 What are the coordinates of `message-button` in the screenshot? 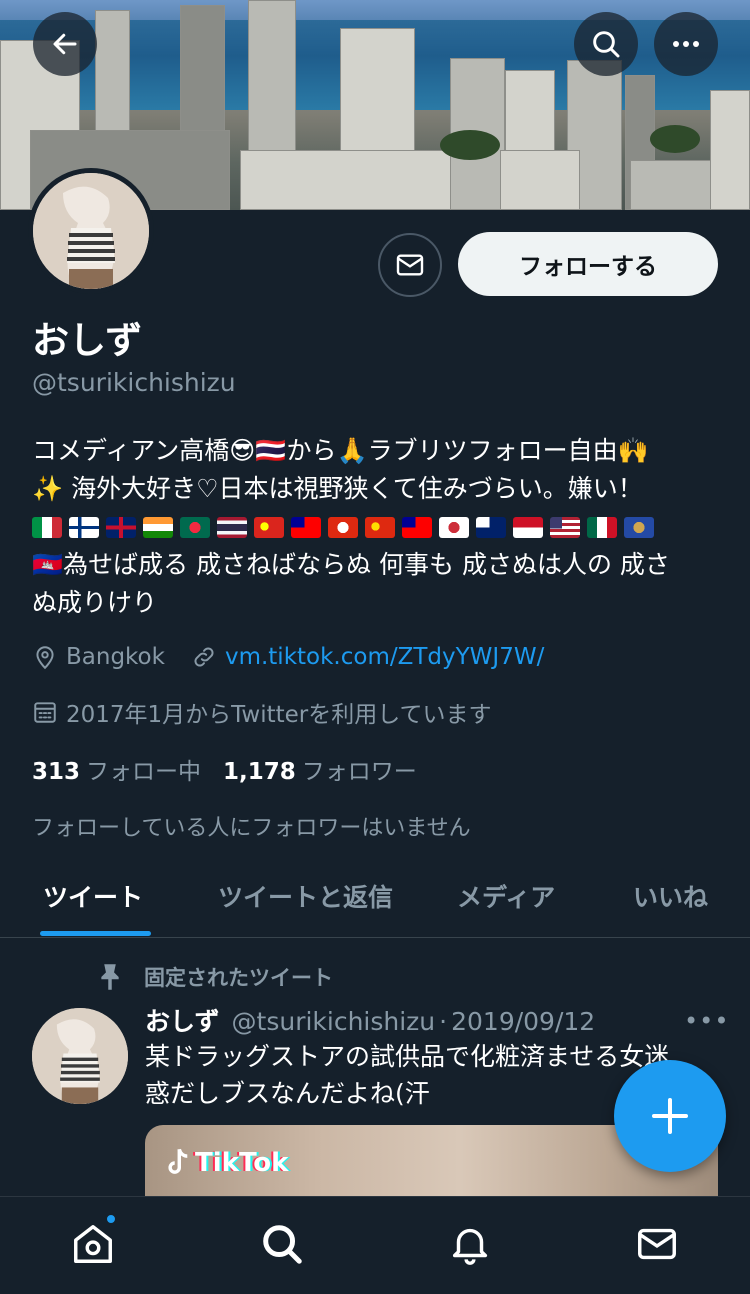 It's located at (410, 265).